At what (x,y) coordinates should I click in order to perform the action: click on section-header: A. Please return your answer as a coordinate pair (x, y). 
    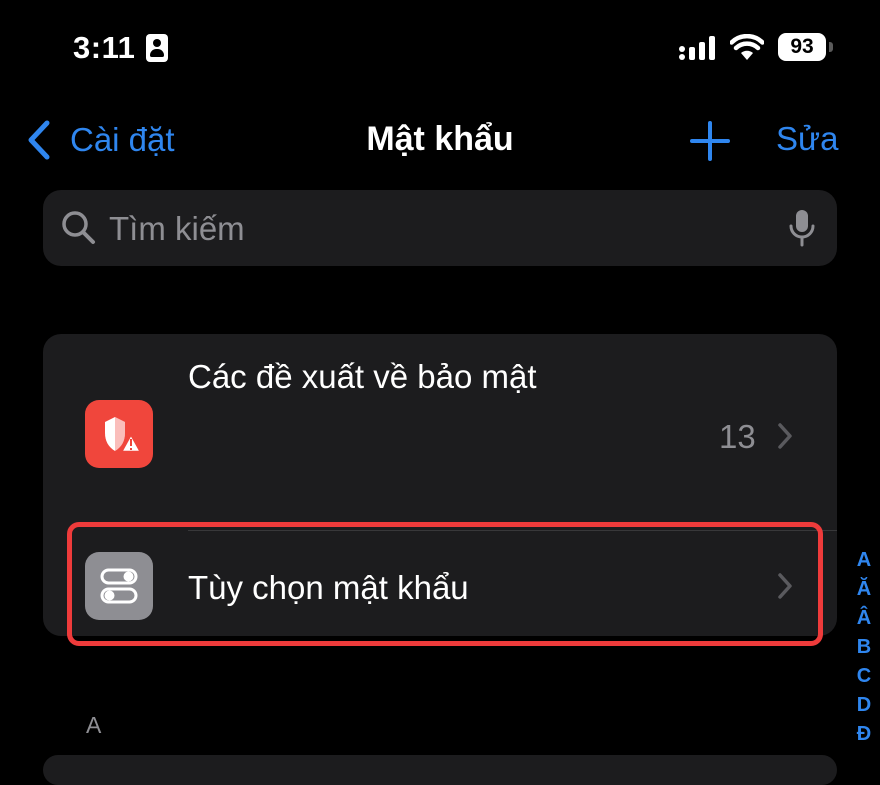
    Looking at the image, I should click on (94, 725).